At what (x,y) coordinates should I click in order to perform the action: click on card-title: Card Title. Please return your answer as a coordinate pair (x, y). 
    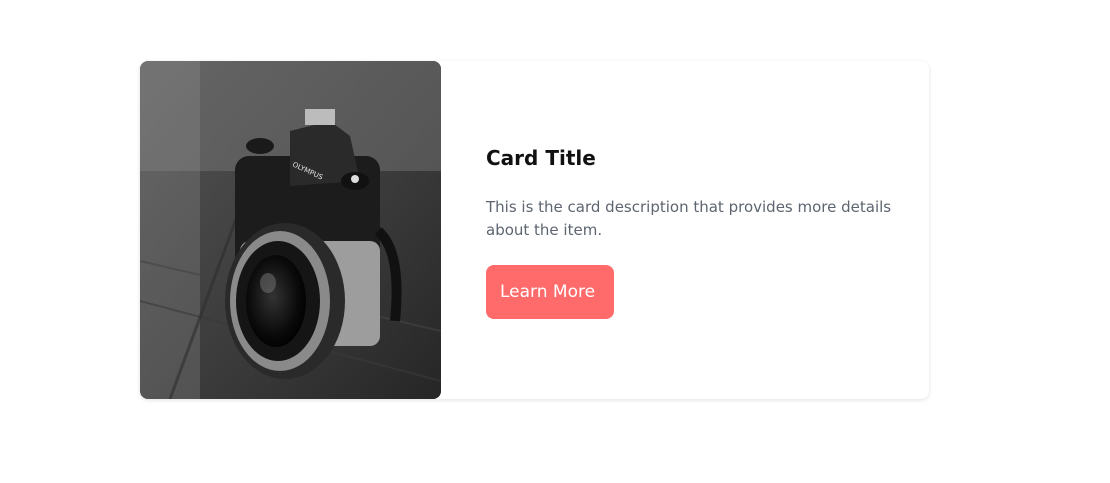
    Looking at the image, I should click on (541, 158).